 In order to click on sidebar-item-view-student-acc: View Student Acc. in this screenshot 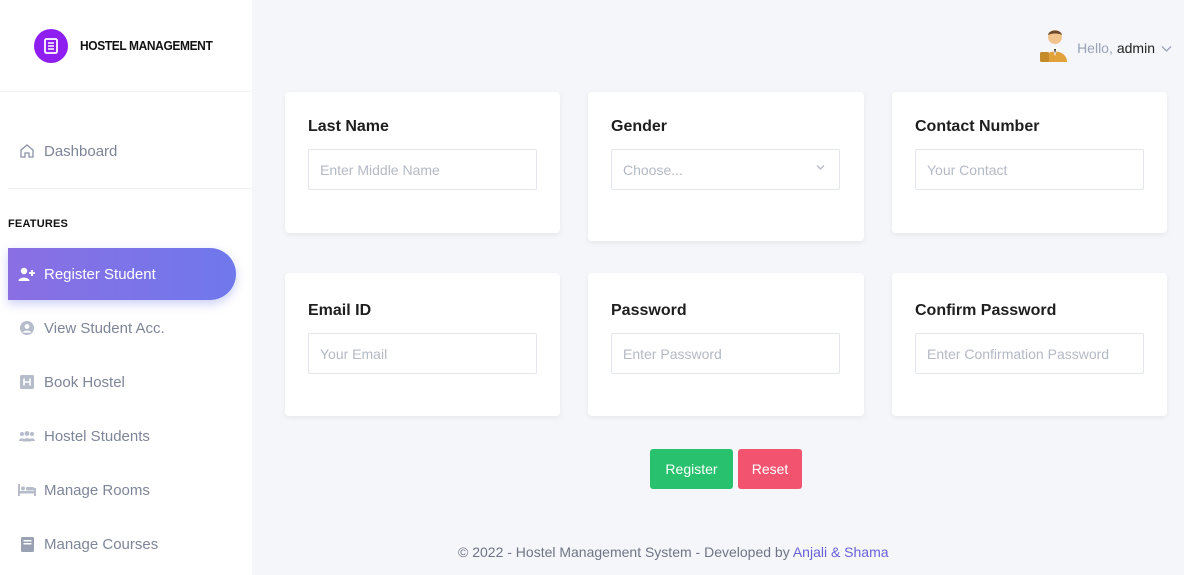, I will do `click(122, 328)`.